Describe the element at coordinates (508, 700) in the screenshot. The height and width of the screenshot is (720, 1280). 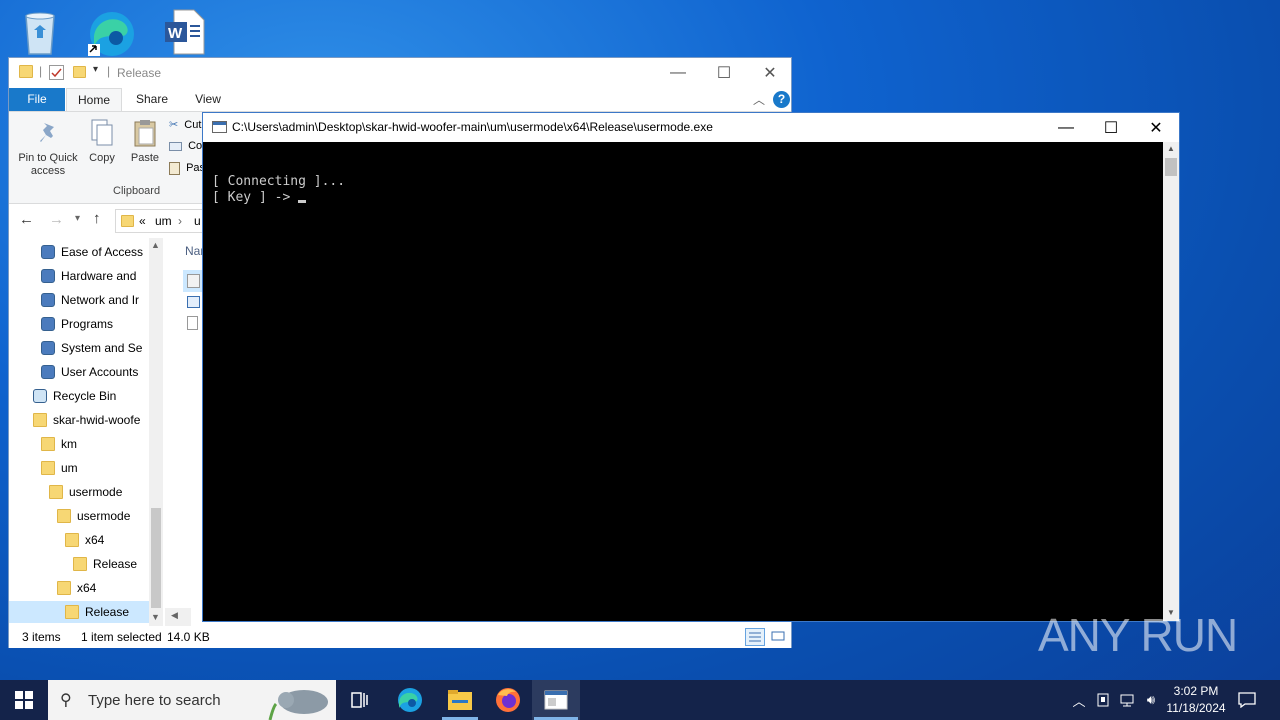
I see `taskbar-firefox` at that location.